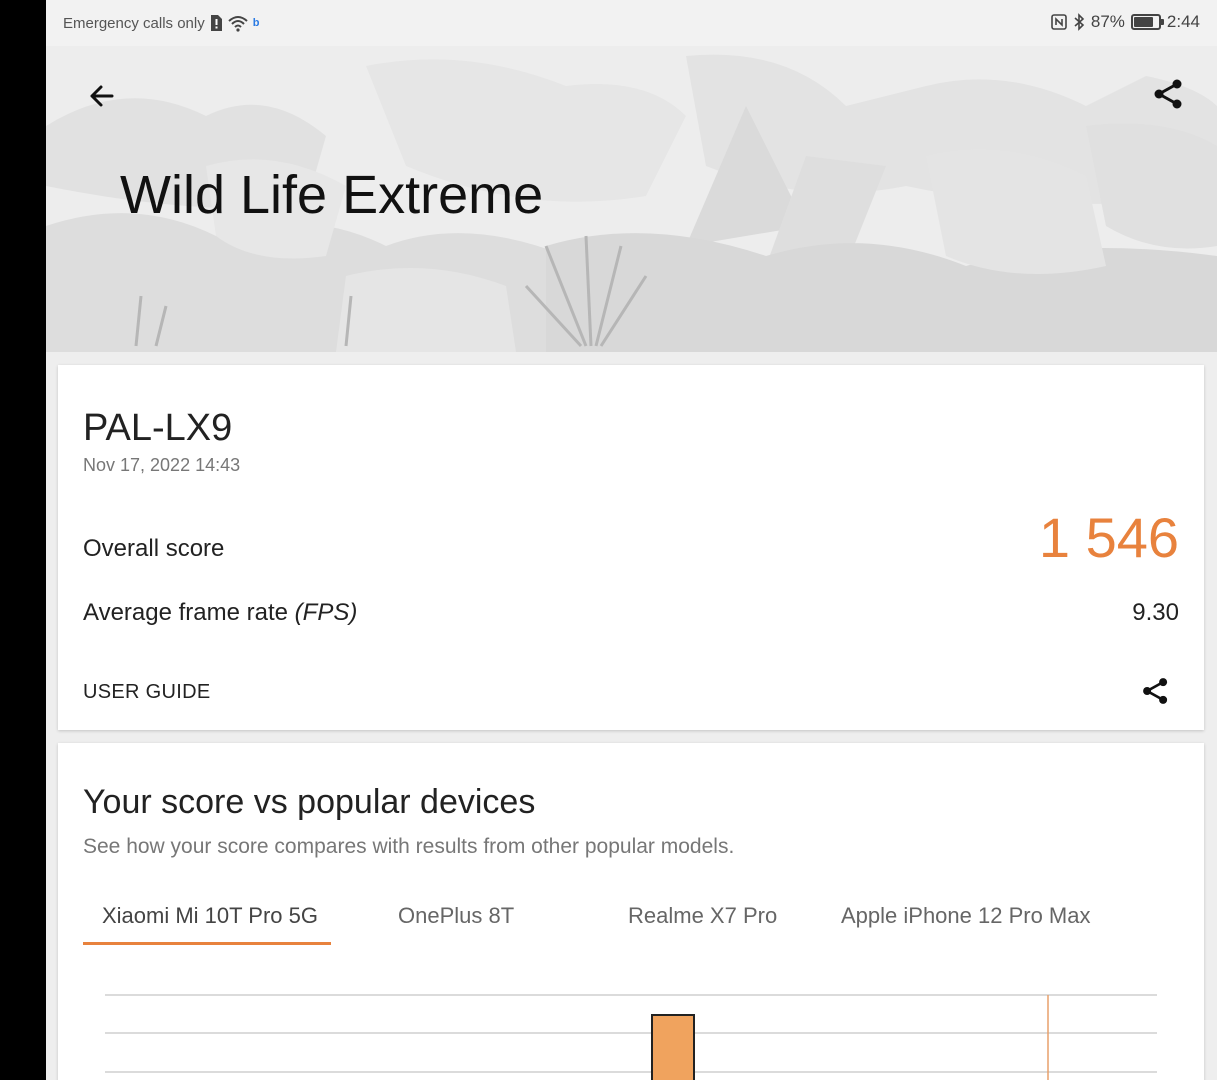 Image resolution: width=1217 pixels, height=1080 pixels. I want to click on battery-percent: 87%, so click(1107, 21).